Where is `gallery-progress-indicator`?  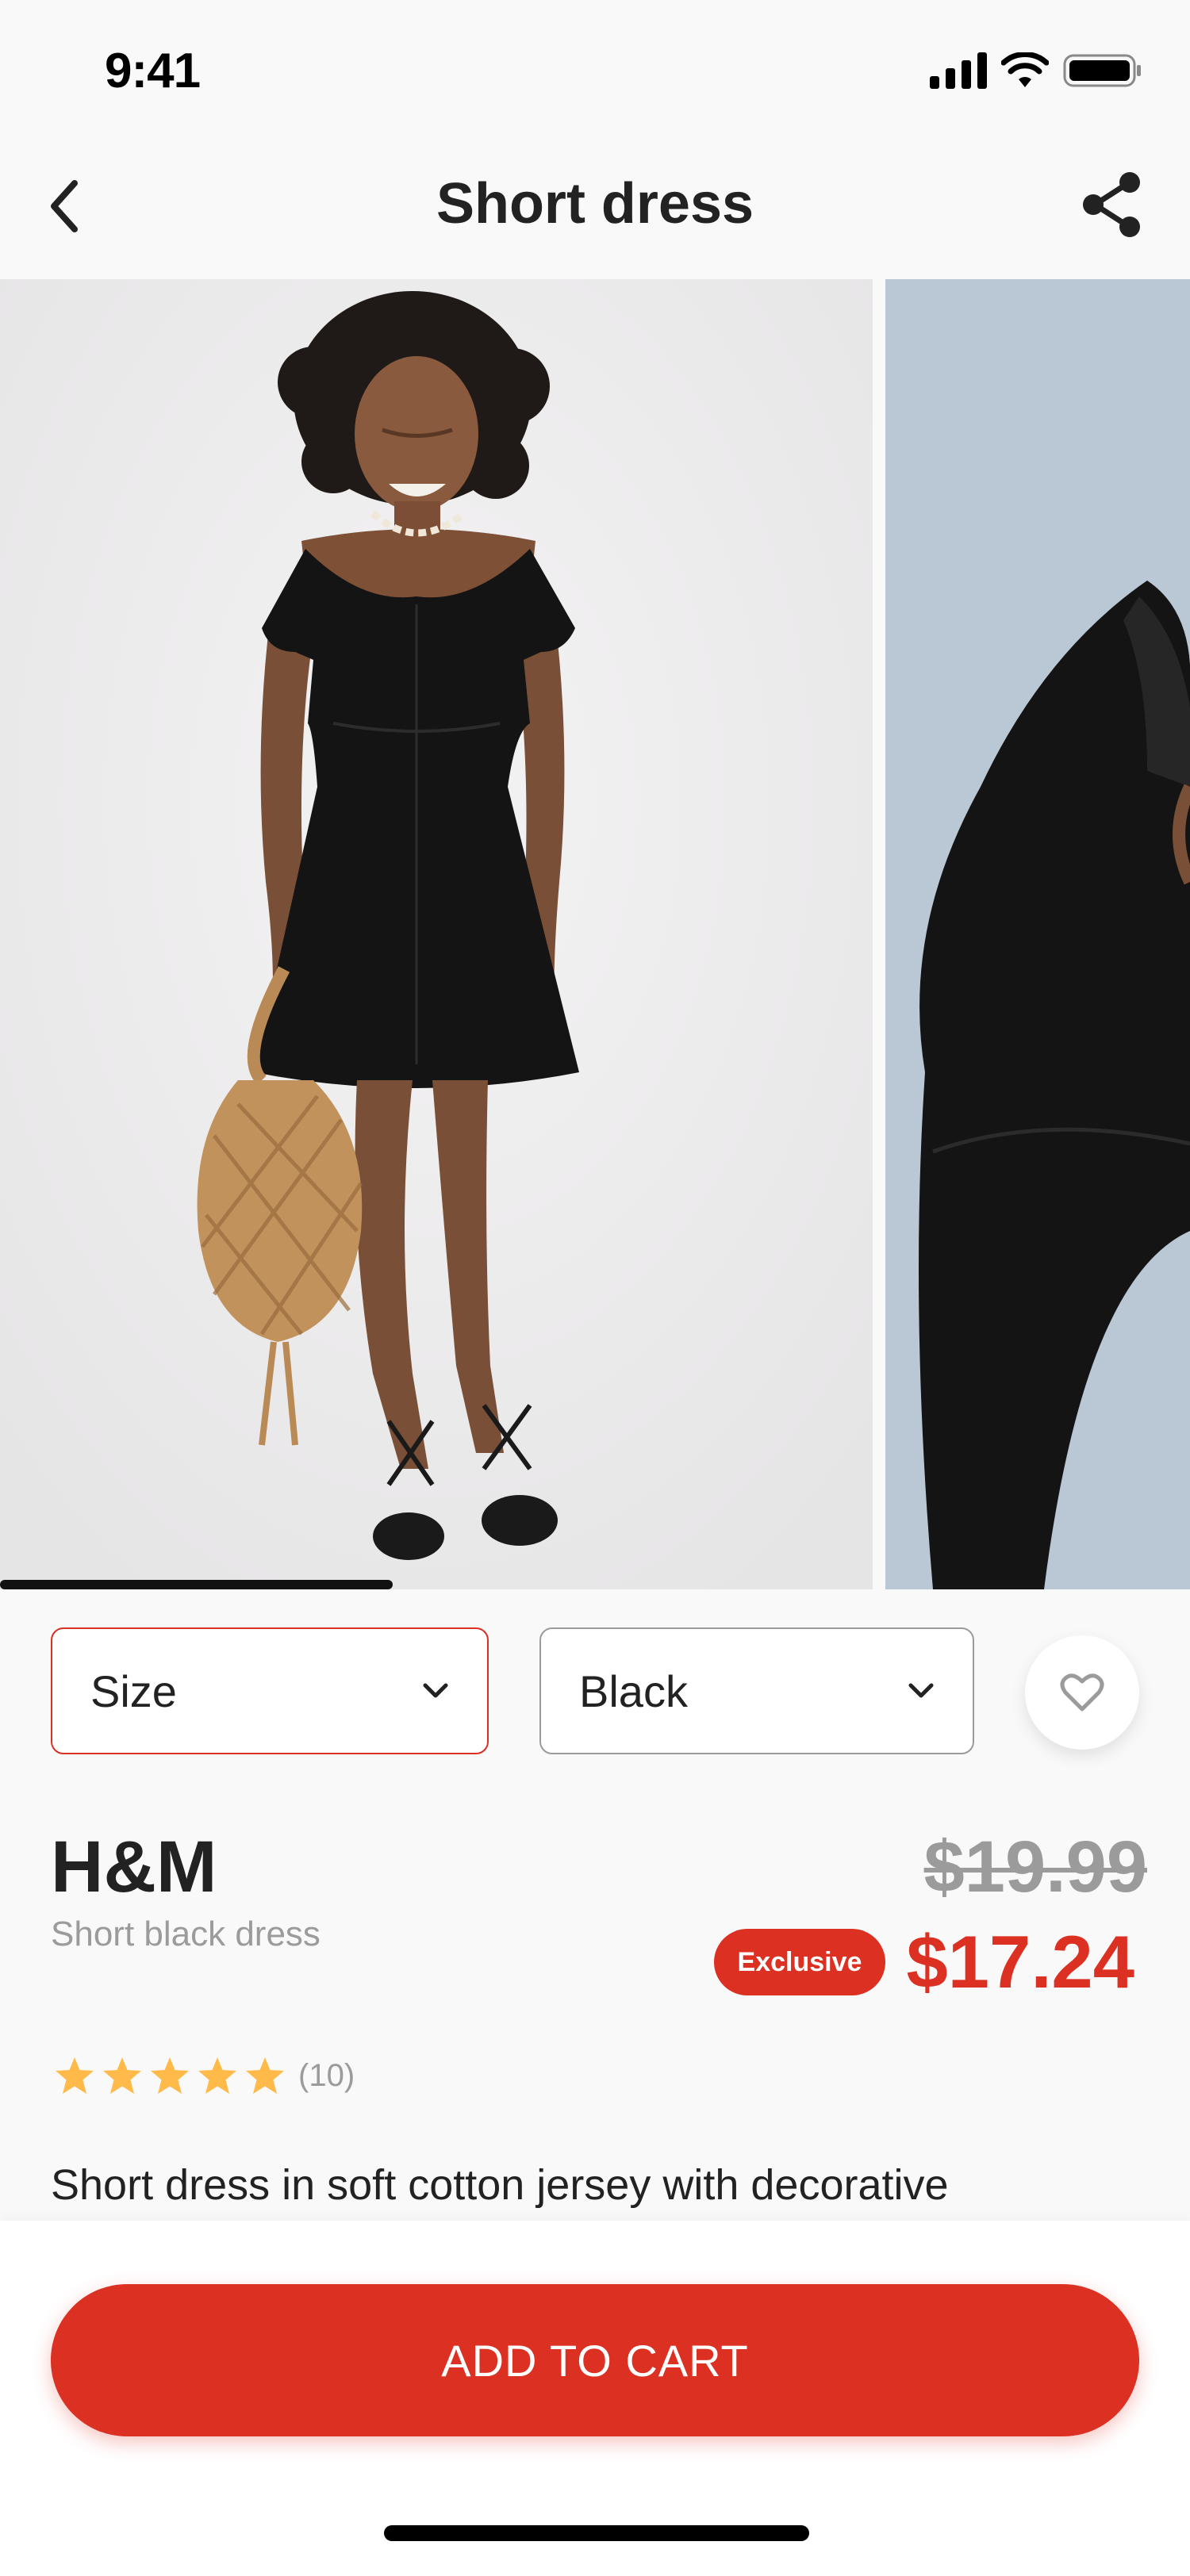 gallery-progress-indicator is located at coordinates (196, 1584).